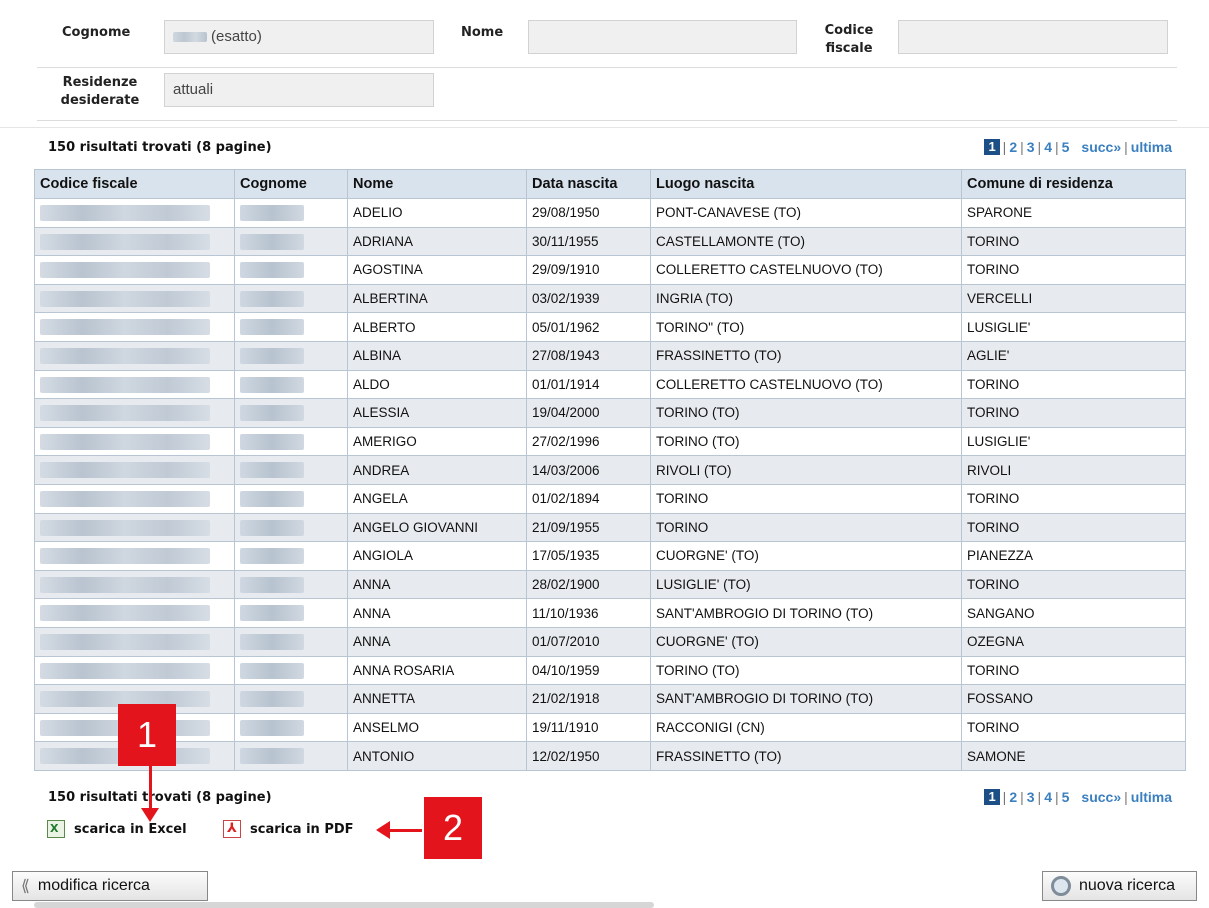 The image size is (1209, 908). I want to click on cell-nome: ANTONIO, so click(437, 756).